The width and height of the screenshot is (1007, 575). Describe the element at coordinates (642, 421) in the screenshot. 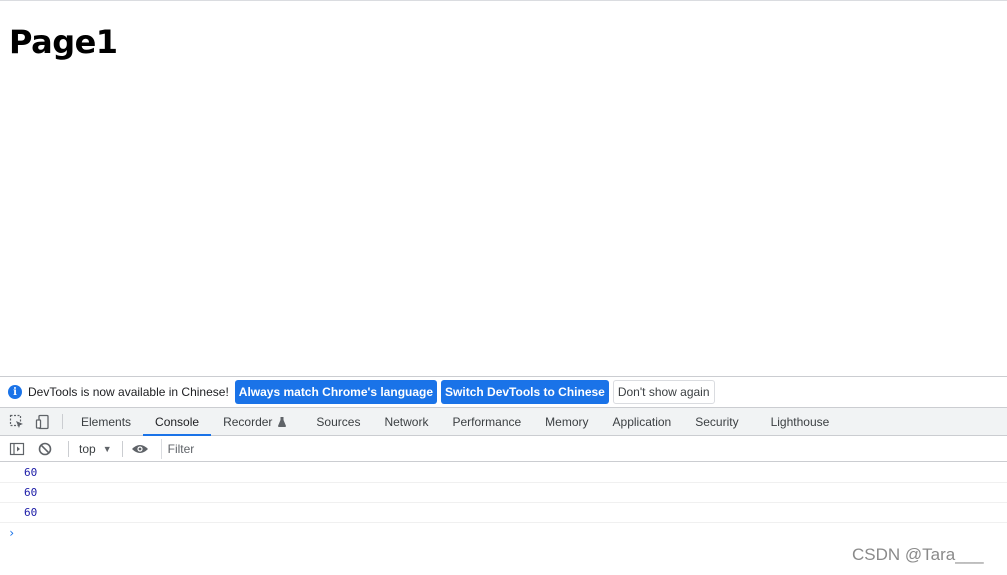

I see `tab-application: Application` at that location.